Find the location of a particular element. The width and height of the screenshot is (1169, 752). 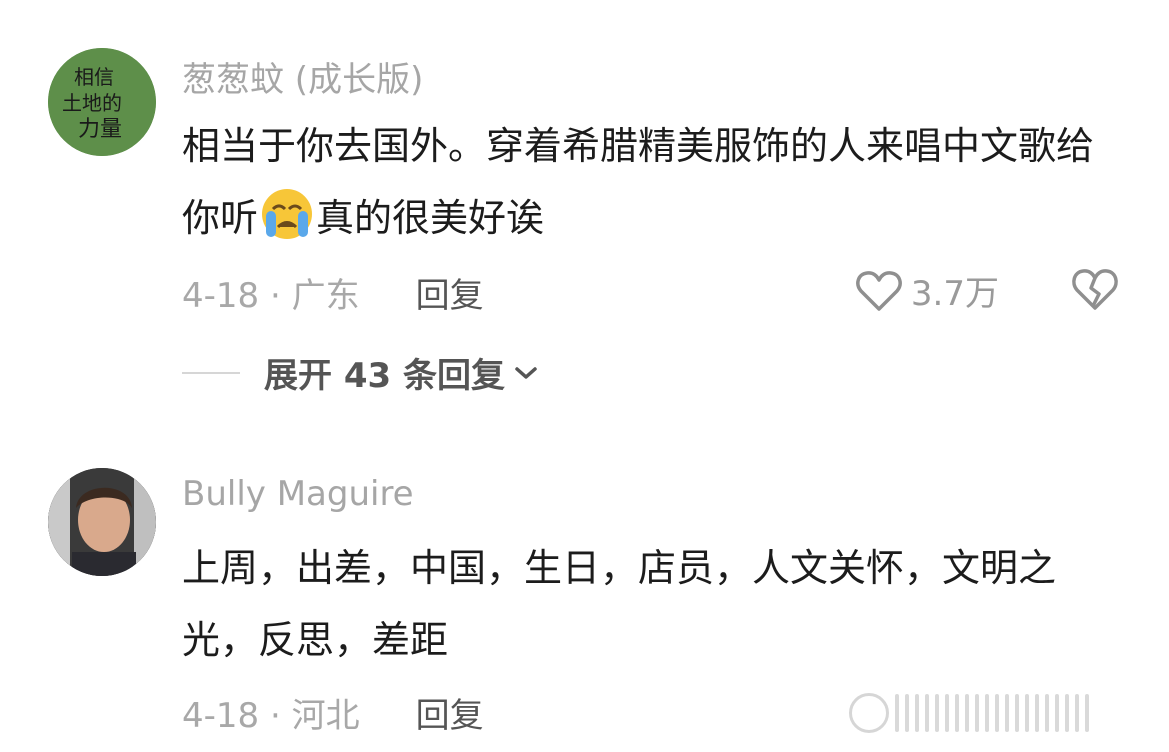

expand-replies-label: 展开 43 条回复 is located at coordinates (384, 376).